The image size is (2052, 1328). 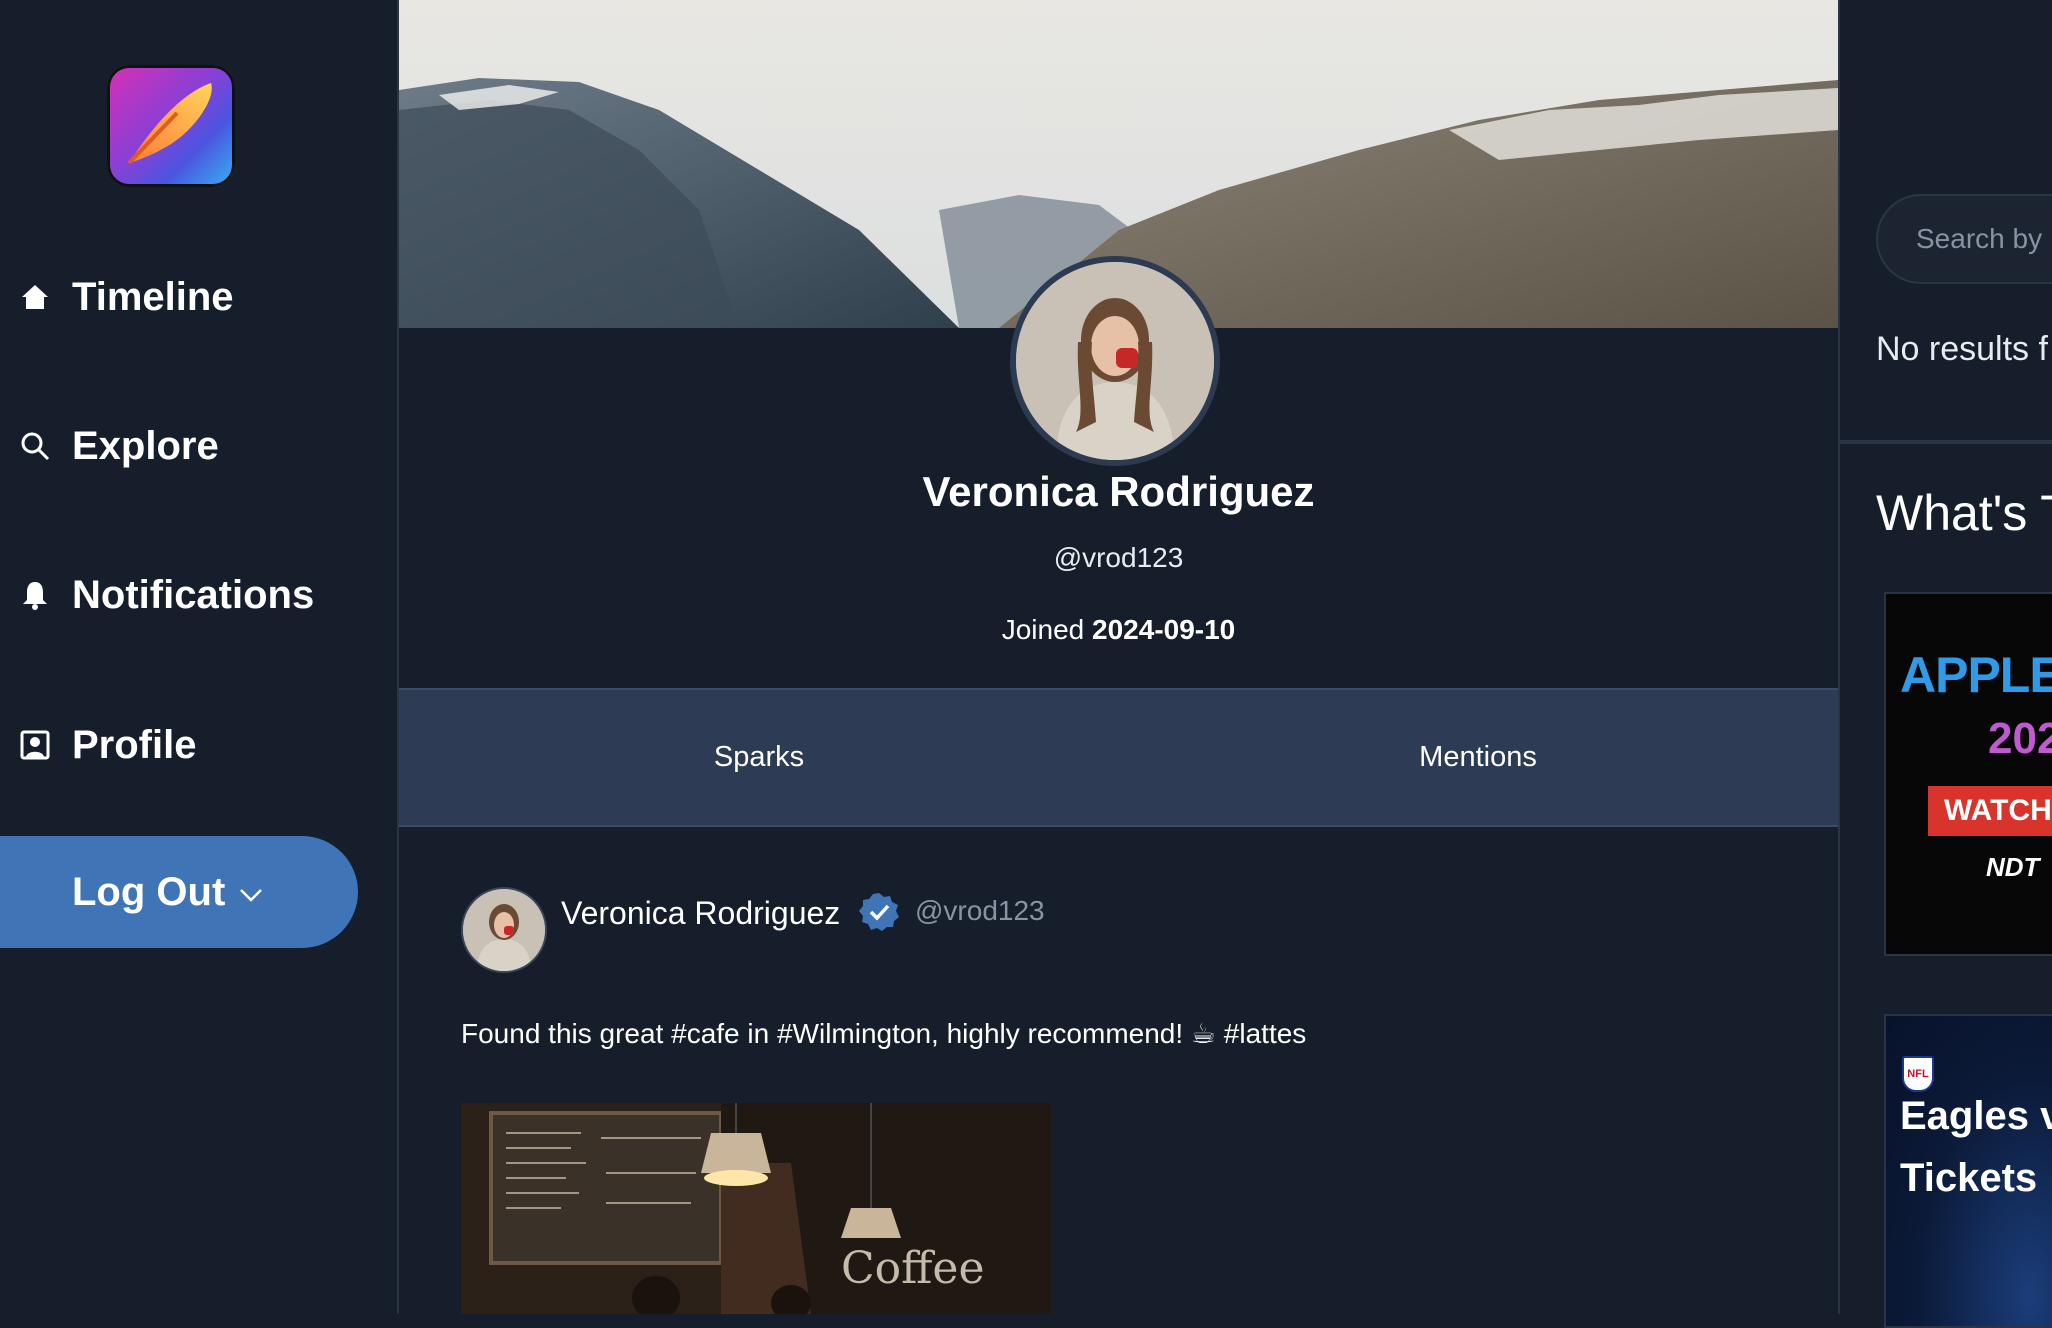 I want to click on profile-icon, so click(x=35, y=745).